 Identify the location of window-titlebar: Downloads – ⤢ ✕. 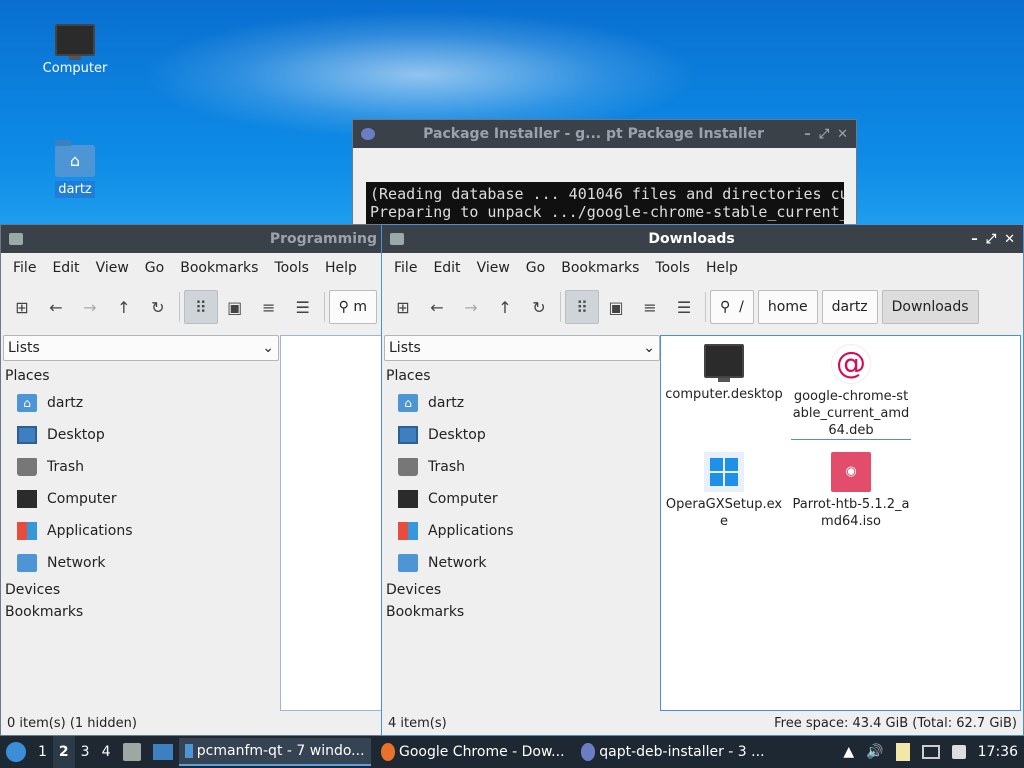
(702, 239).